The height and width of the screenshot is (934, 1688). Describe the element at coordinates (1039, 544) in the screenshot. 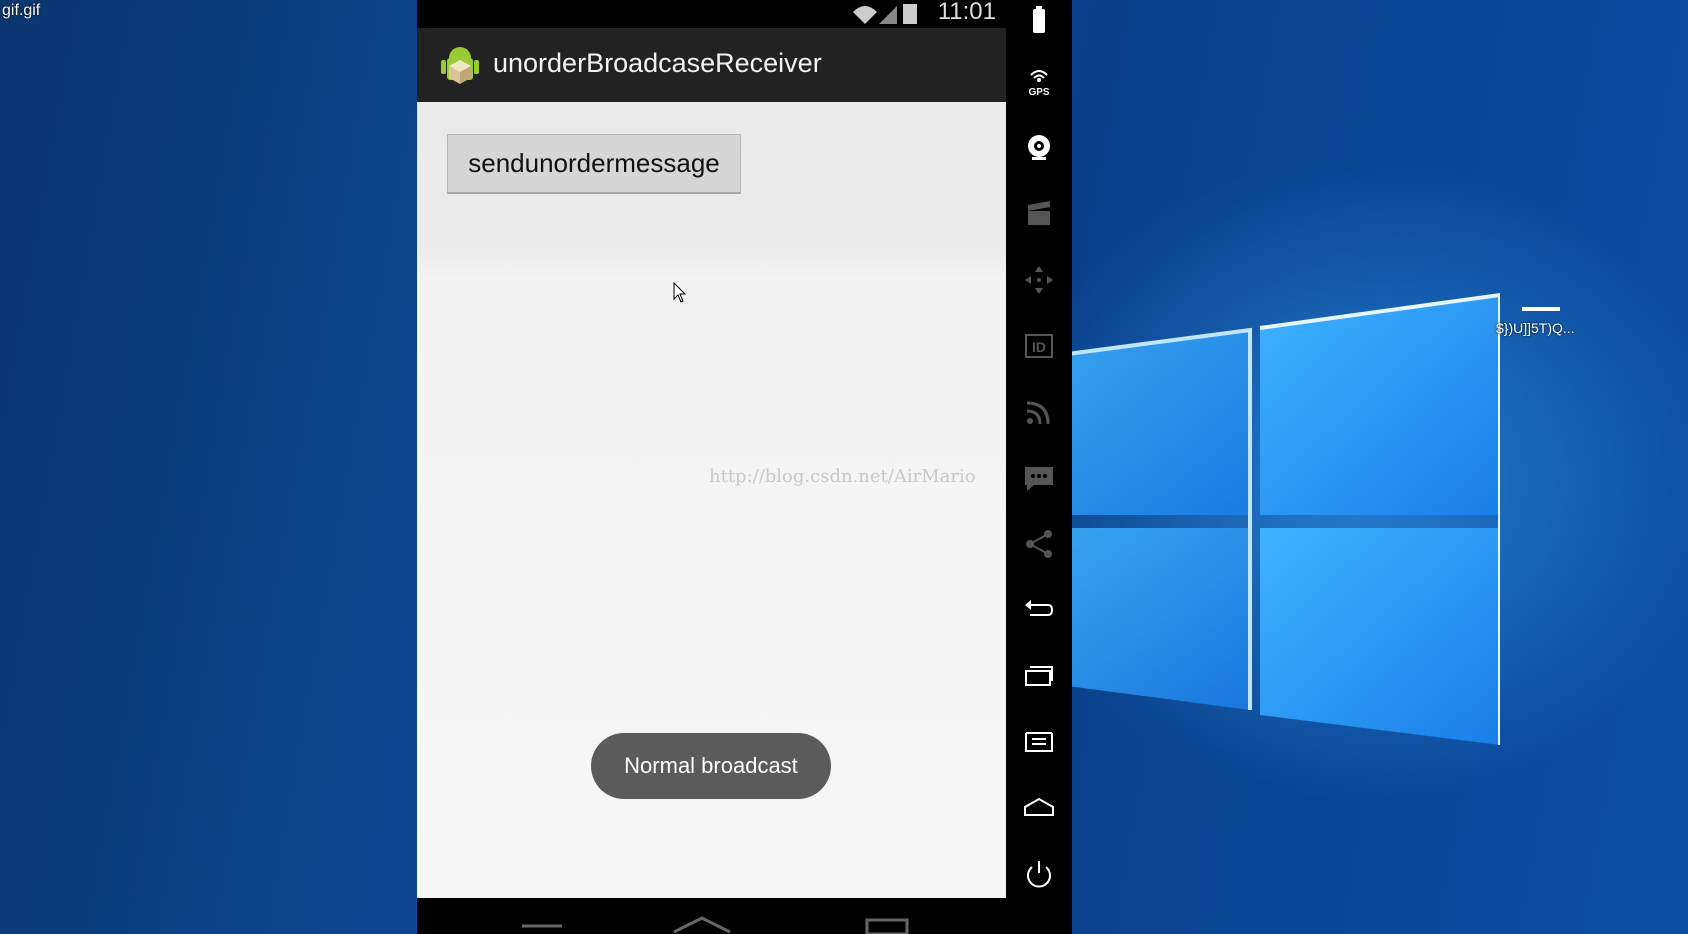

I see `share-icon` at that location.